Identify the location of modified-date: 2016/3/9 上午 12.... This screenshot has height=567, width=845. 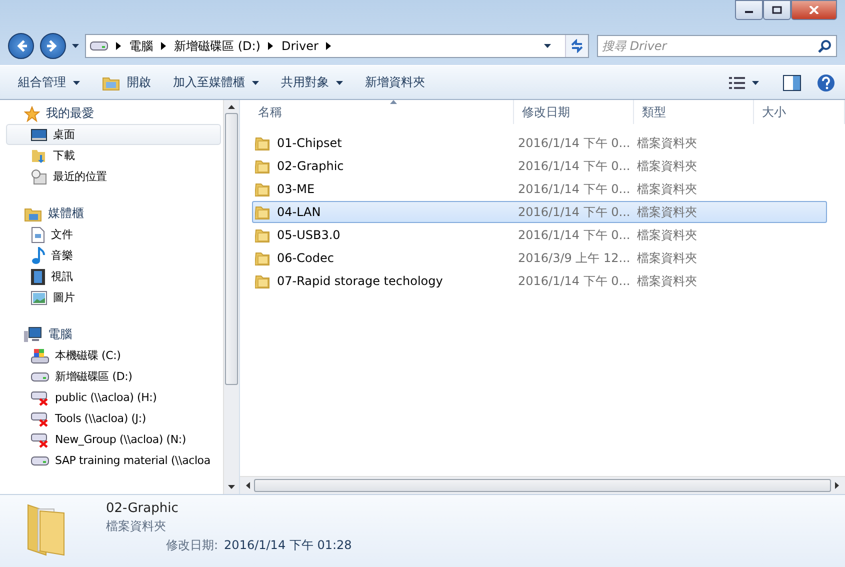
(574, 258).